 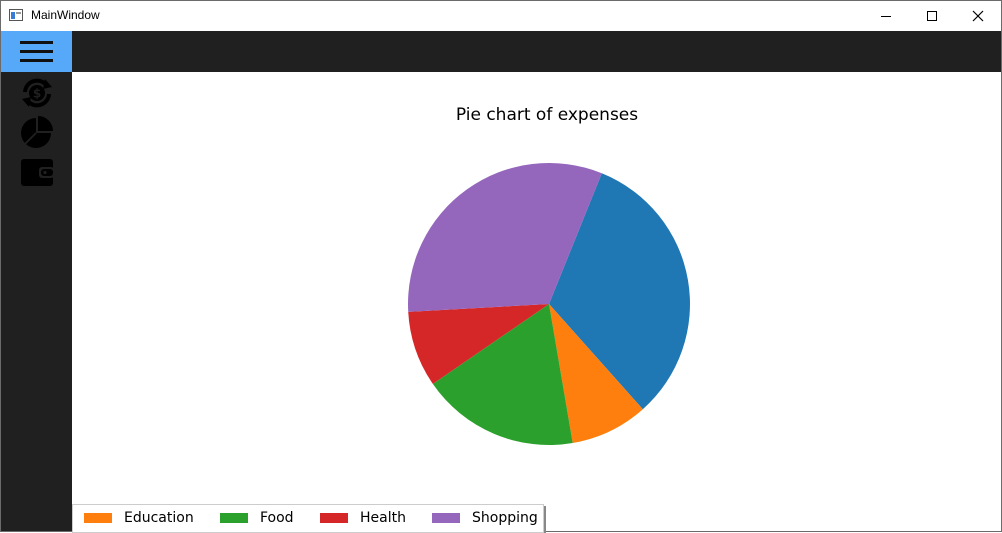 What do you see at coordinates (277, 518) in the screenshot?
I see `legend-label-food: Food` at bounding box center [277, 518].